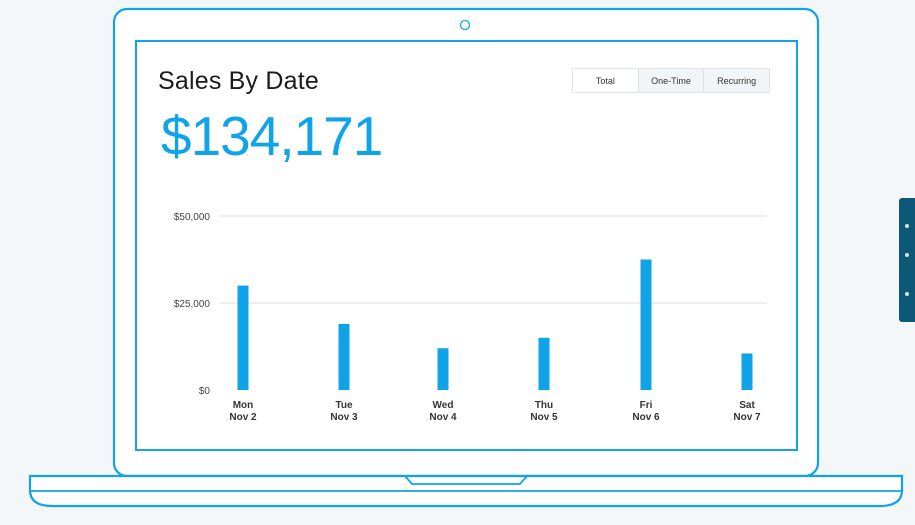  I want to click on x-tick-sublabel: Nov 2, so click(243, 417).